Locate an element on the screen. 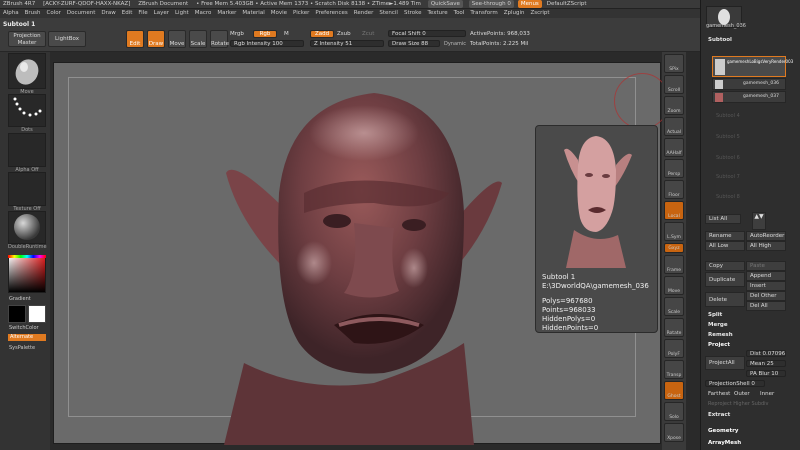  projection-shell-slider: ProjectionShell 0 is located at coordinates (735, 383).